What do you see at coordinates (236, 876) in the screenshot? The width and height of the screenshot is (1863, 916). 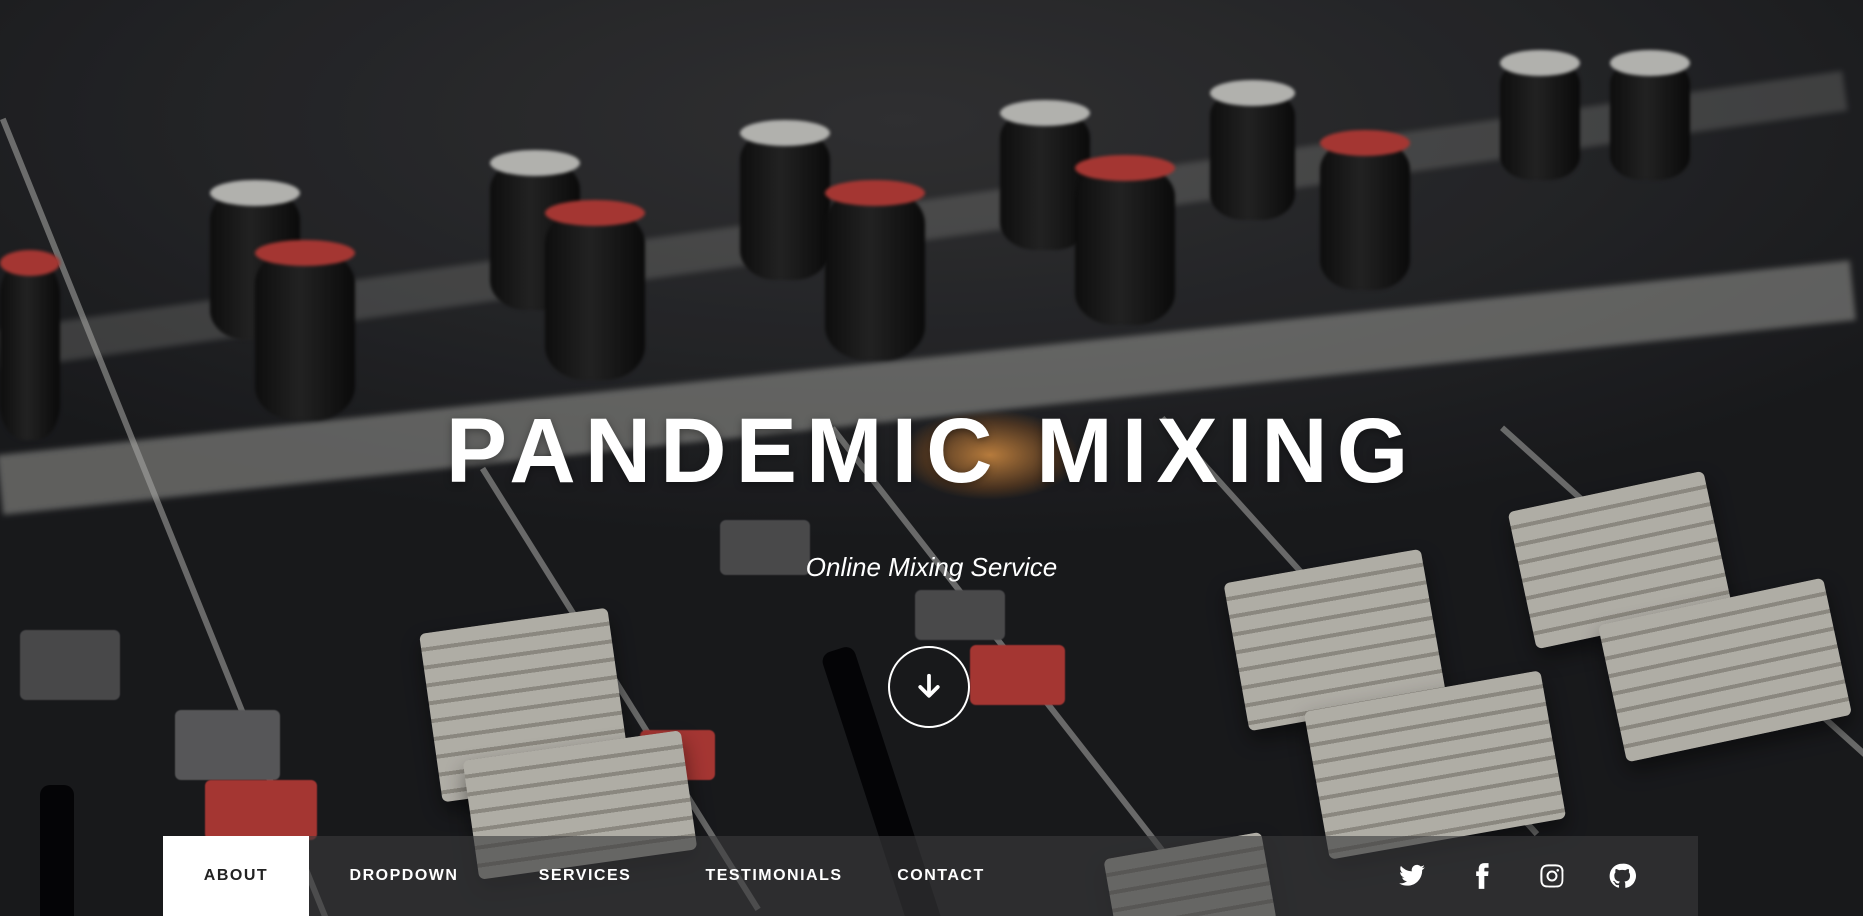 I see `nav-about: ABOUT` at bounding box center [236, 876].